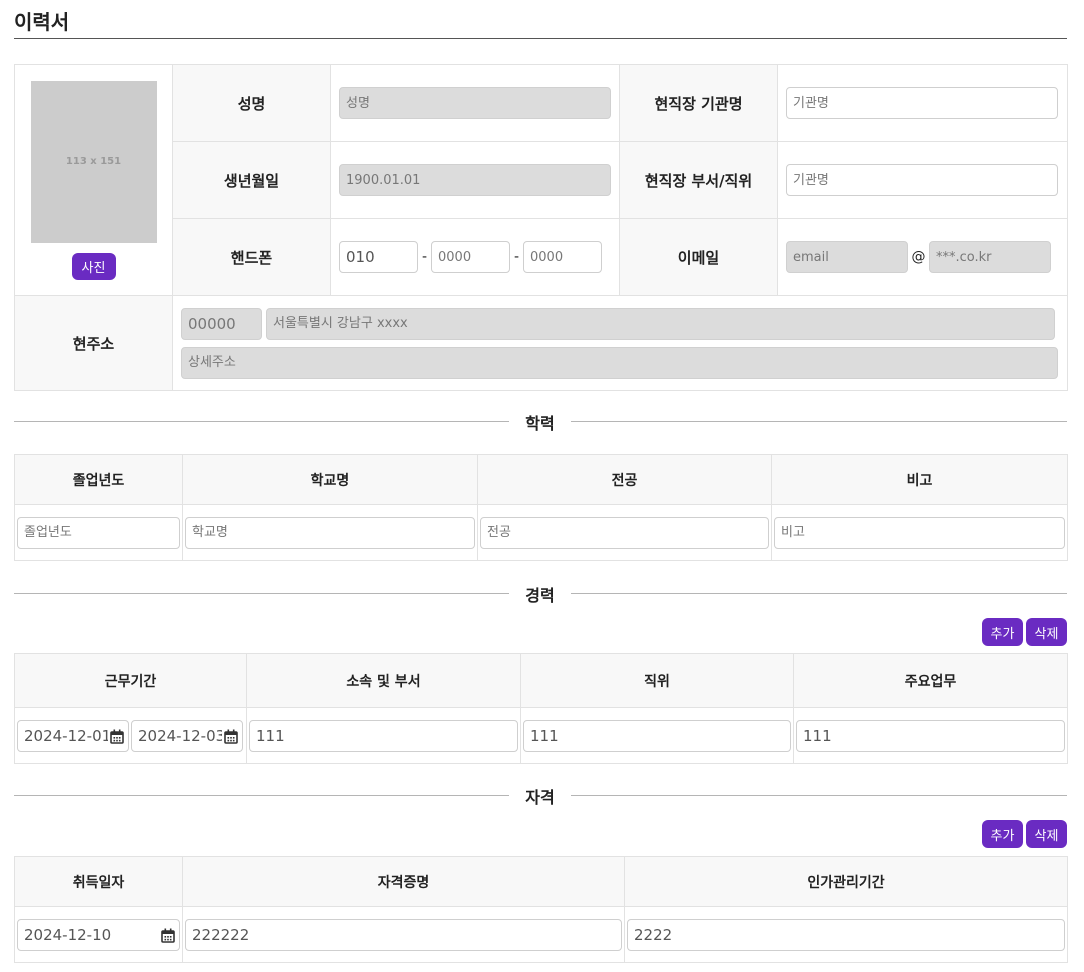 The height and width of the screenshot is (972, 1084). Describe the element at coordinates (1046, 632) in the screenshot. I see `career-delete-button: 삭제` at that location.